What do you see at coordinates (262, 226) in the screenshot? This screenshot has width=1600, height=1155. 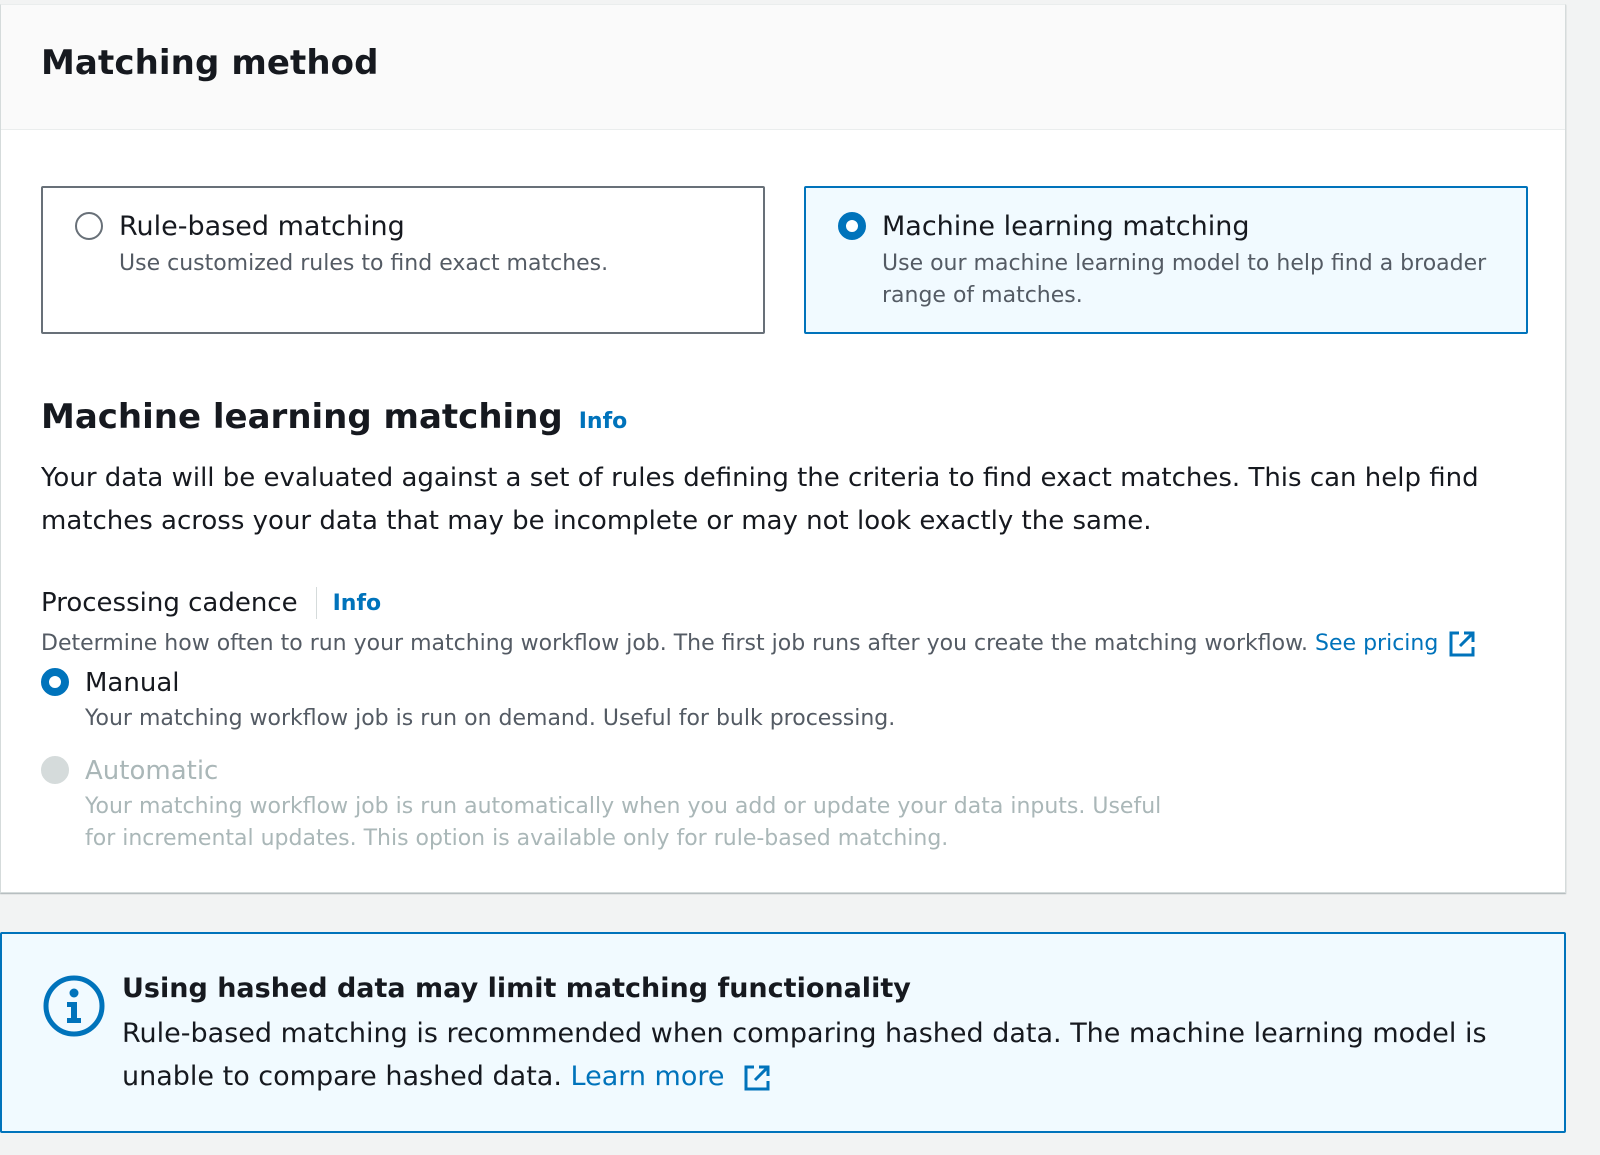 I see `tile-label: Rule-based matching` at bounding box center [262, 226].